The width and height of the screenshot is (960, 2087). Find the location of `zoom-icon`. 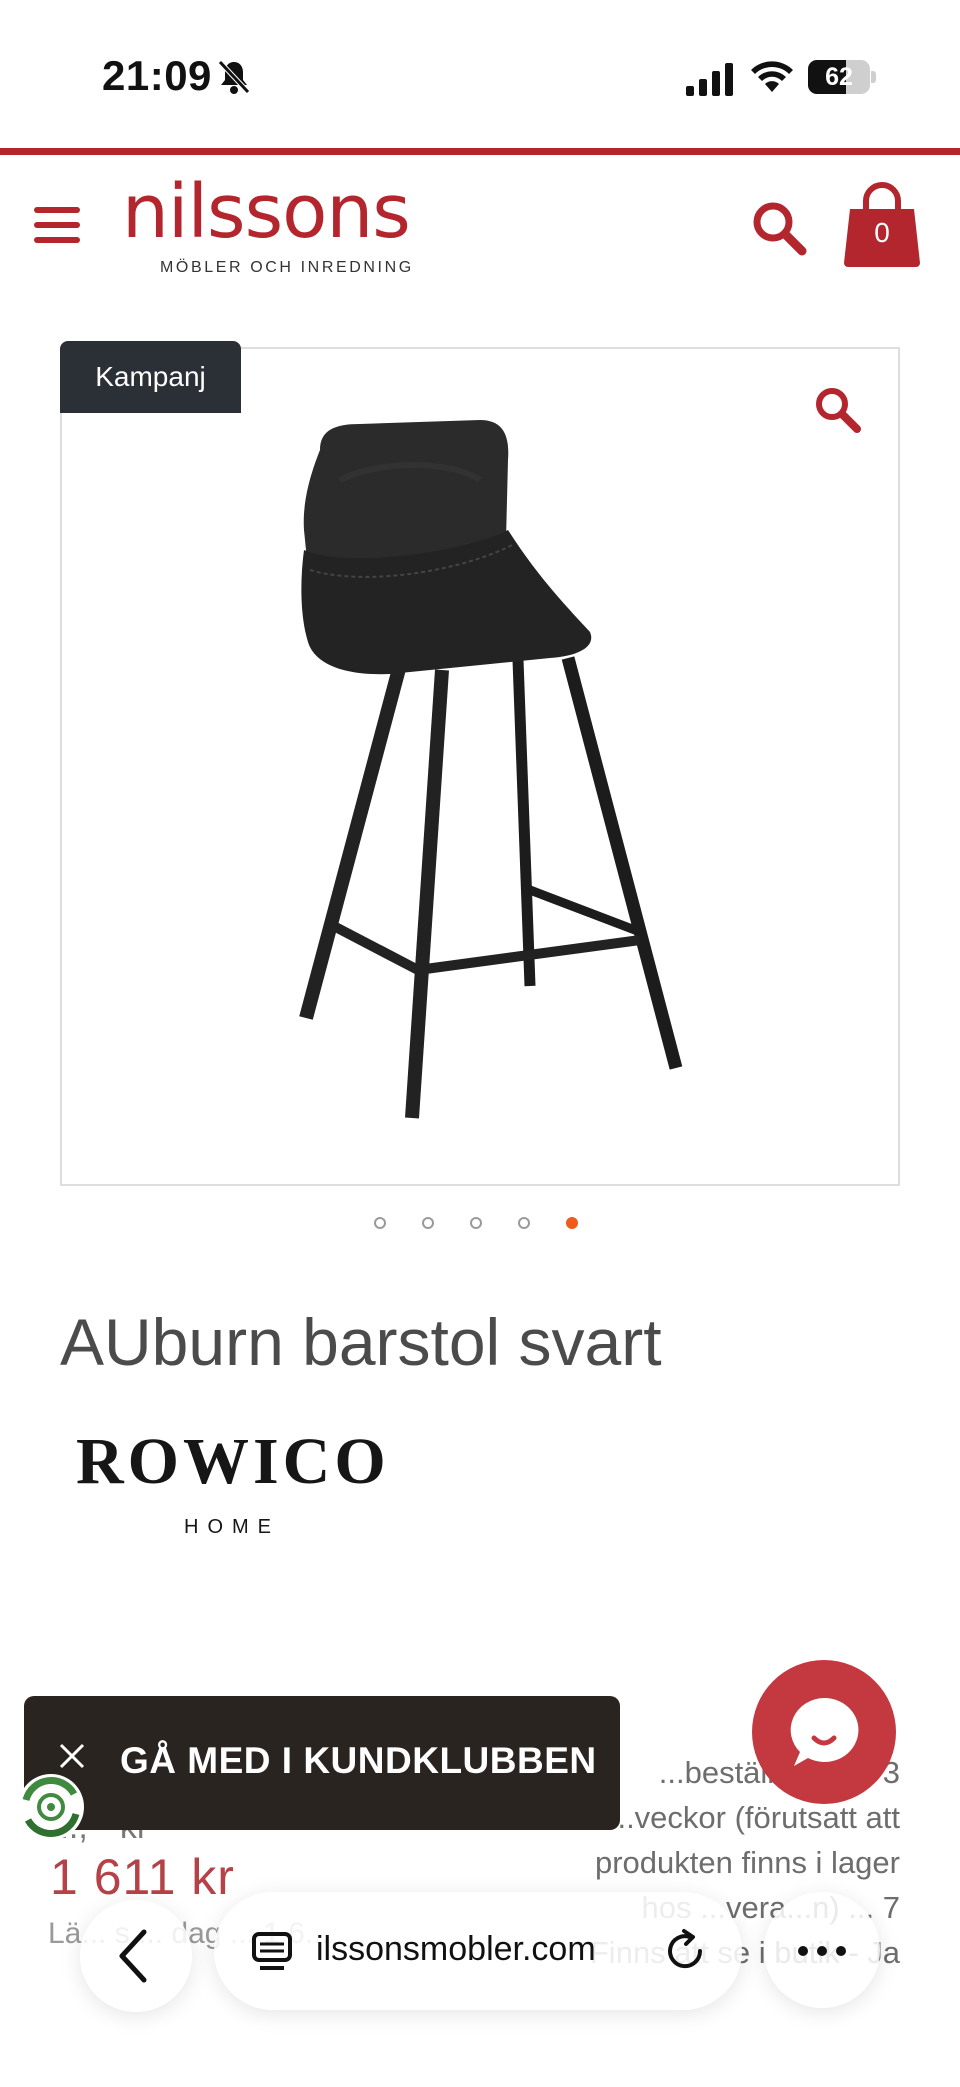

zoom-icon is located at coordinates (837, 409).